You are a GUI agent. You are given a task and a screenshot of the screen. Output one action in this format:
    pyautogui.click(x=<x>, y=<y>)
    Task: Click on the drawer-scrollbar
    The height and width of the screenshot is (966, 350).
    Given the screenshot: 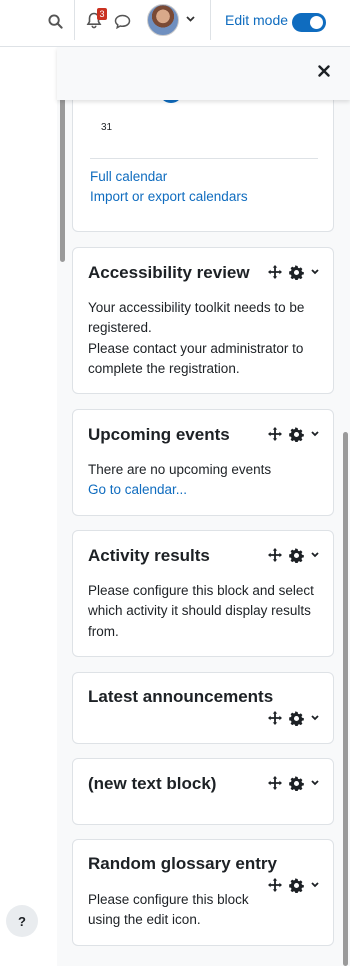 What is the action you would take?
    pyautogui.click(x=345, y=699)
    